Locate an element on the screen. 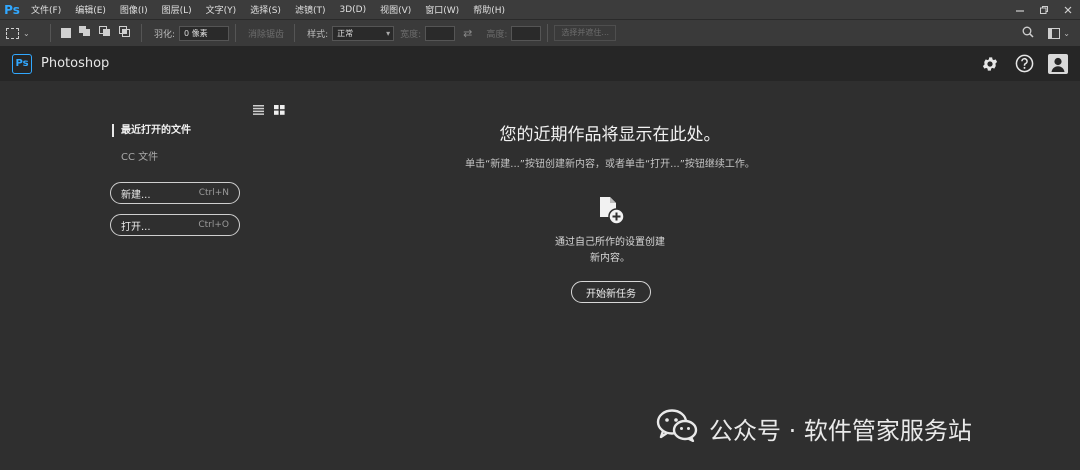 The height and width of the screenshot is (470, 1080). menu-filter: 滤镜(T) is located at coordinates (310, 9).